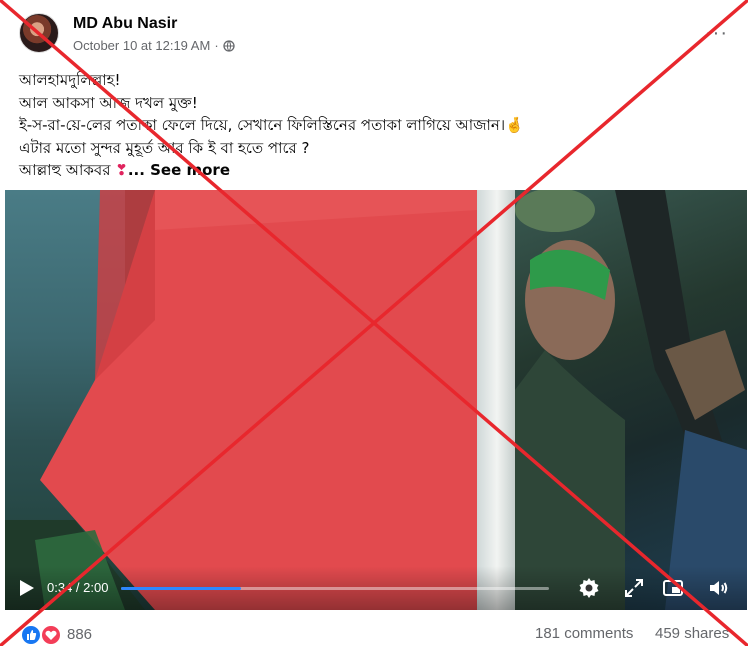 The height and width of the screenshot is (646, 748). I want to click on video-progress-bar, so click(335, 588).